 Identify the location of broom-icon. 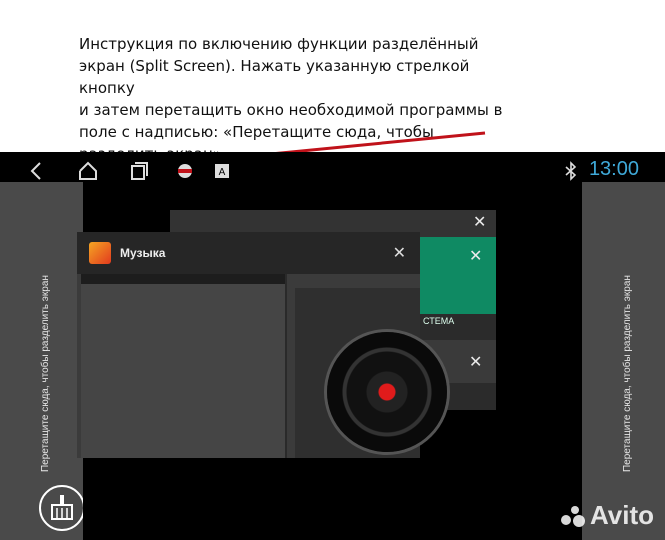
(62, 507).